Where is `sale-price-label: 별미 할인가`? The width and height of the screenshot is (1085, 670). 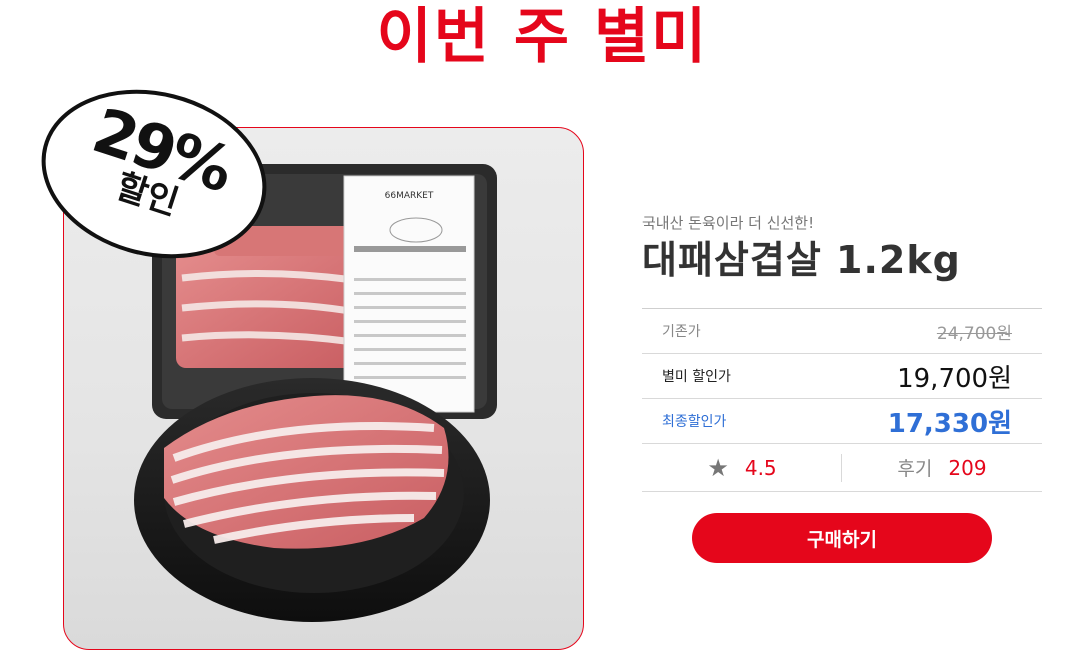 sale-price-label: 별미 할인가 is located at coordinates (696, 377).